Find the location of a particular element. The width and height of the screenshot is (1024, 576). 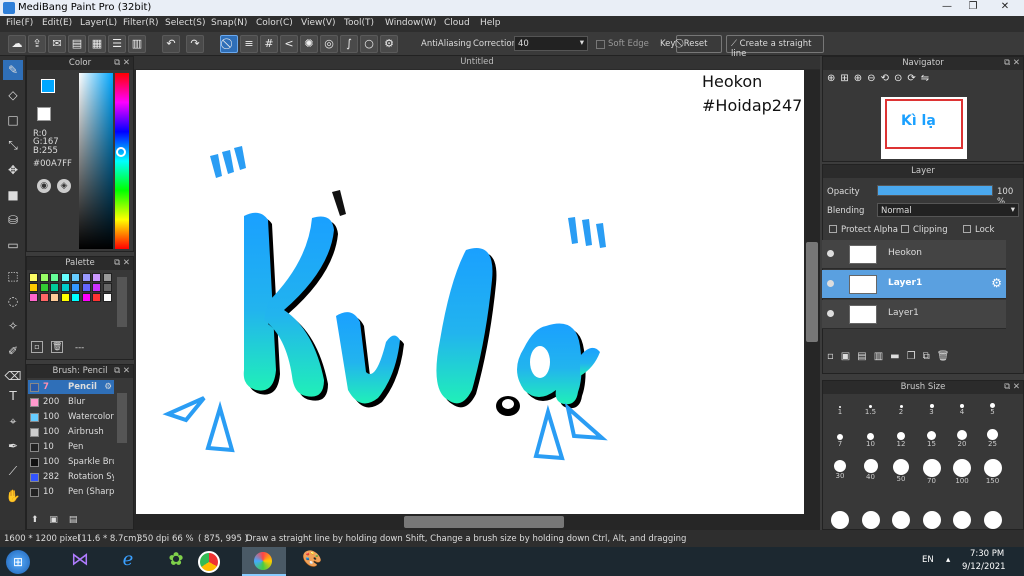

clock-date: 9/12/2021 is located at coordinates (984, 567).